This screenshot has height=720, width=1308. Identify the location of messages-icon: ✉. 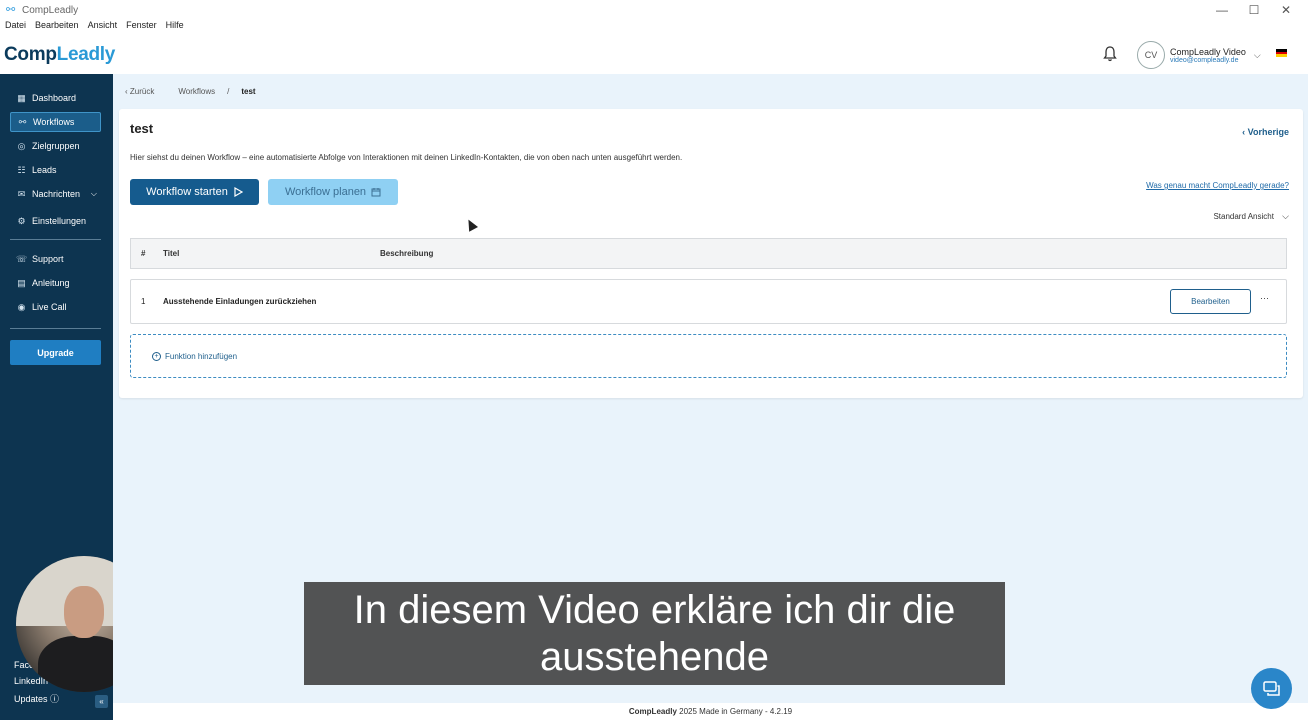
(21, 193).